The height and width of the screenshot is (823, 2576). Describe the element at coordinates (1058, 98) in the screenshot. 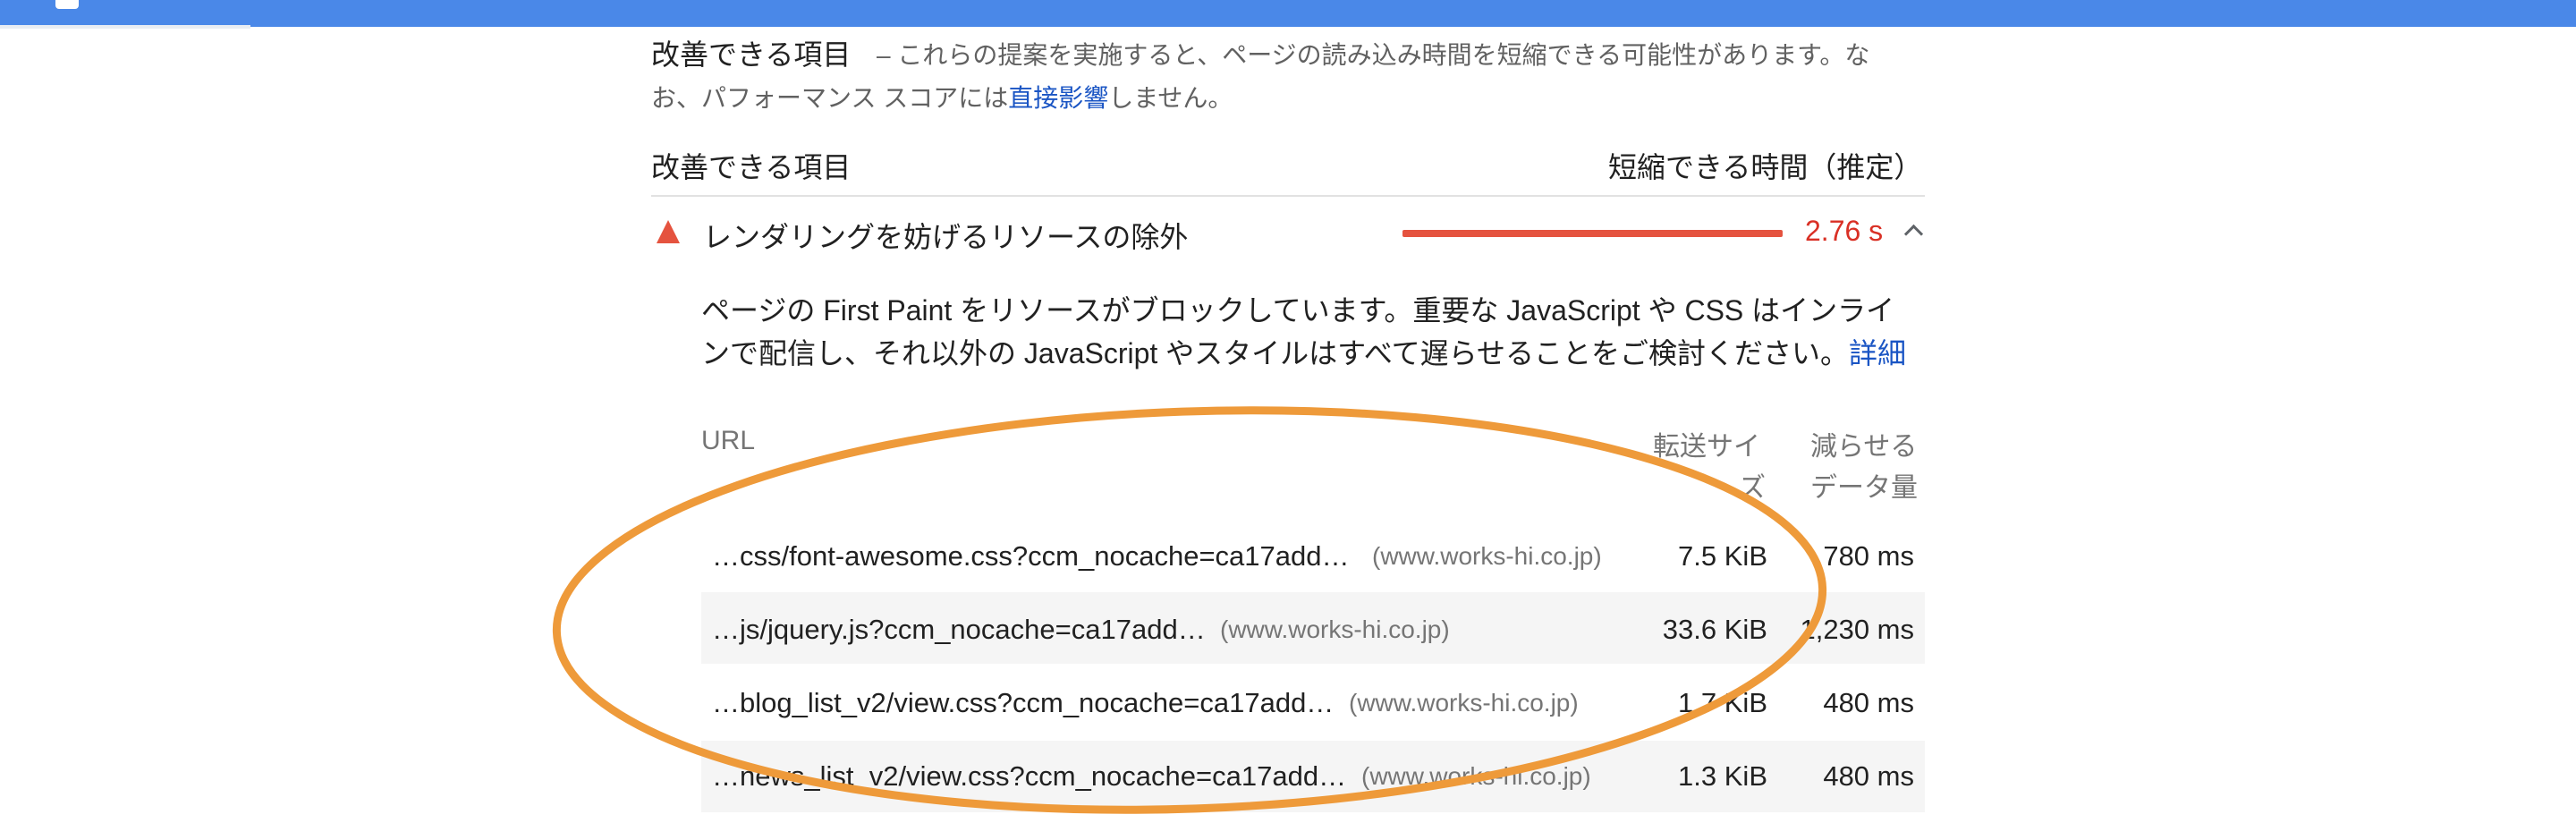

I see `direct-impact-link: 直接影響` at that location.